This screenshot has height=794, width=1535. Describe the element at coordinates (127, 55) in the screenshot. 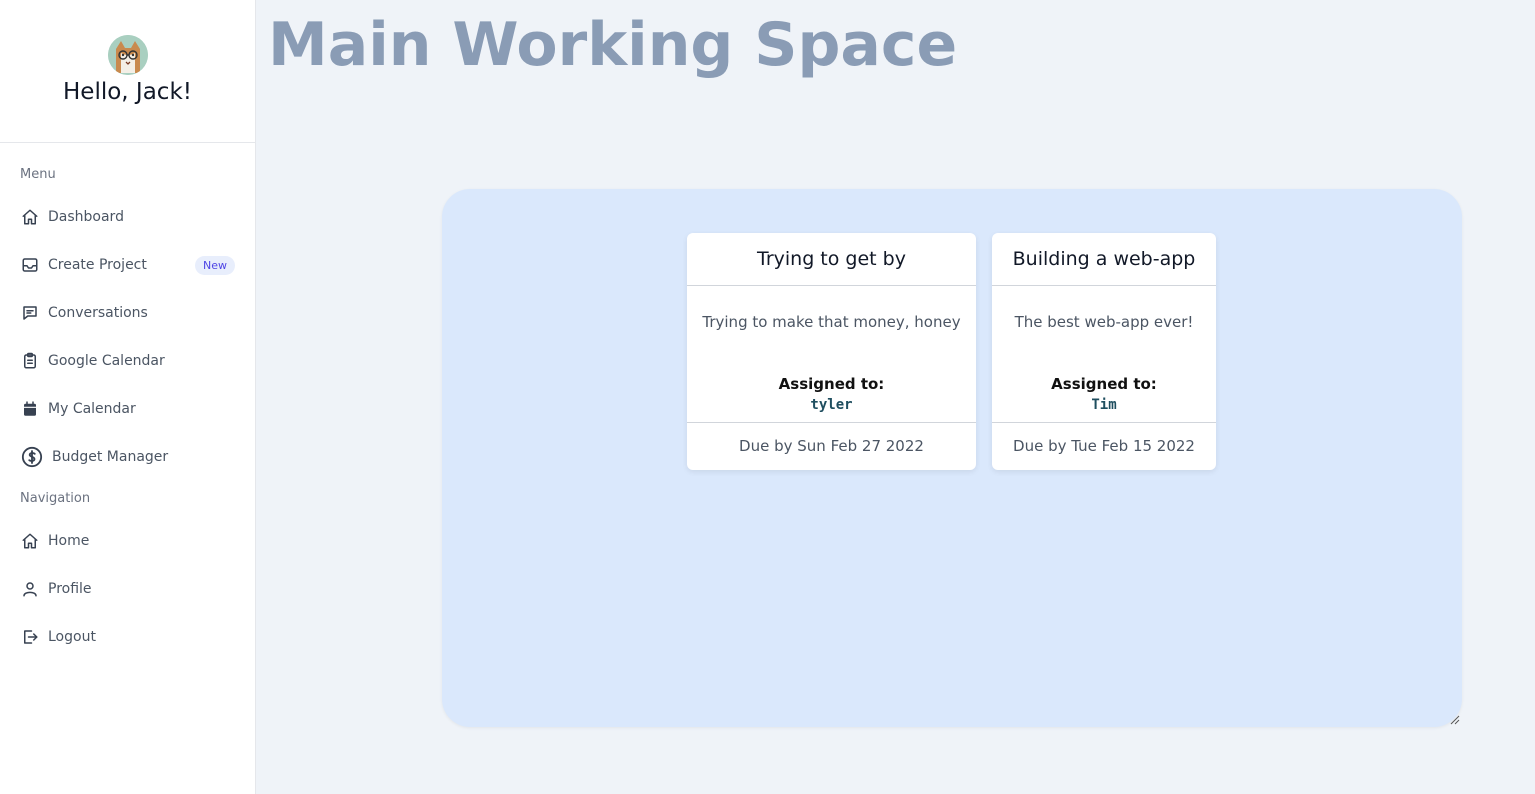

I see `avatar` at that location.